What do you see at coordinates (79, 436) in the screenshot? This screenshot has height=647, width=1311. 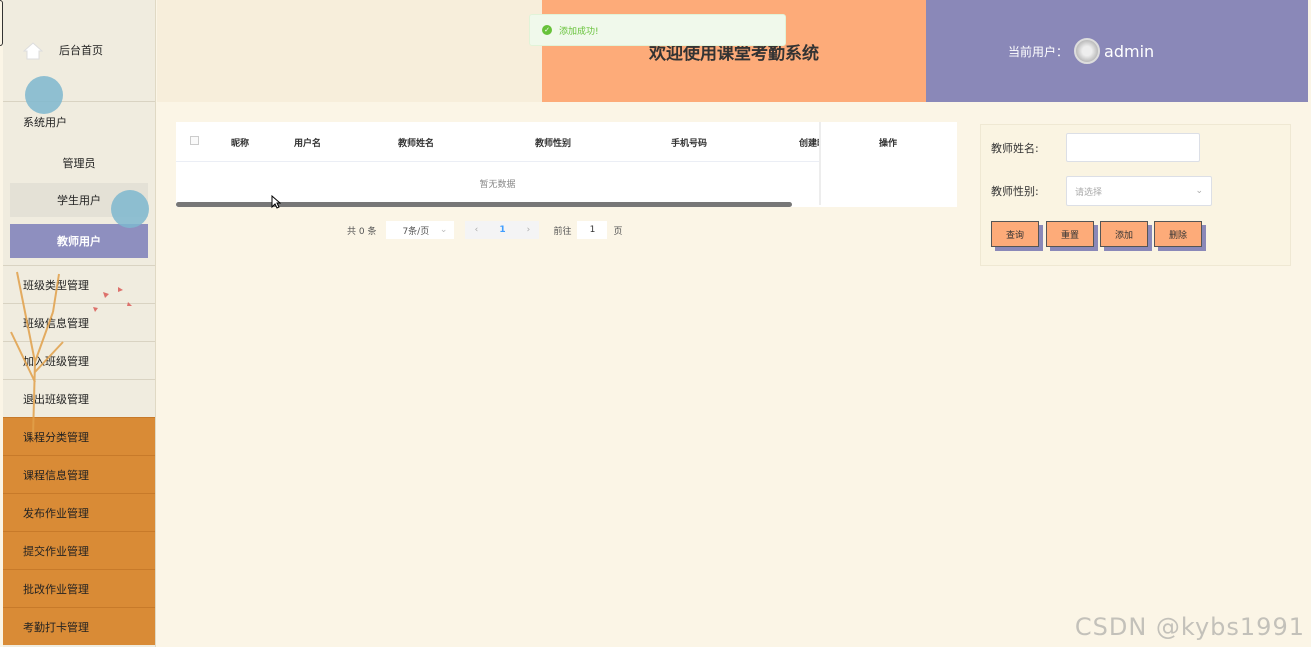 I see `sidebar-item-course-category: 课程分类管理` at bounding box center [79, 436].